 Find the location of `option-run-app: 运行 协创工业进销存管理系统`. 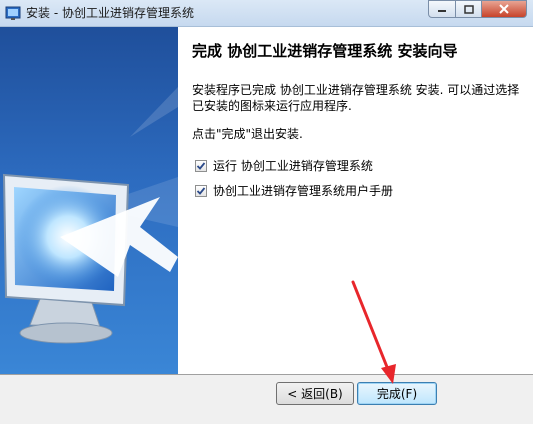

option-run-app: 运行 协创工业进销存管理系统 is located at coordinates (284, 165).